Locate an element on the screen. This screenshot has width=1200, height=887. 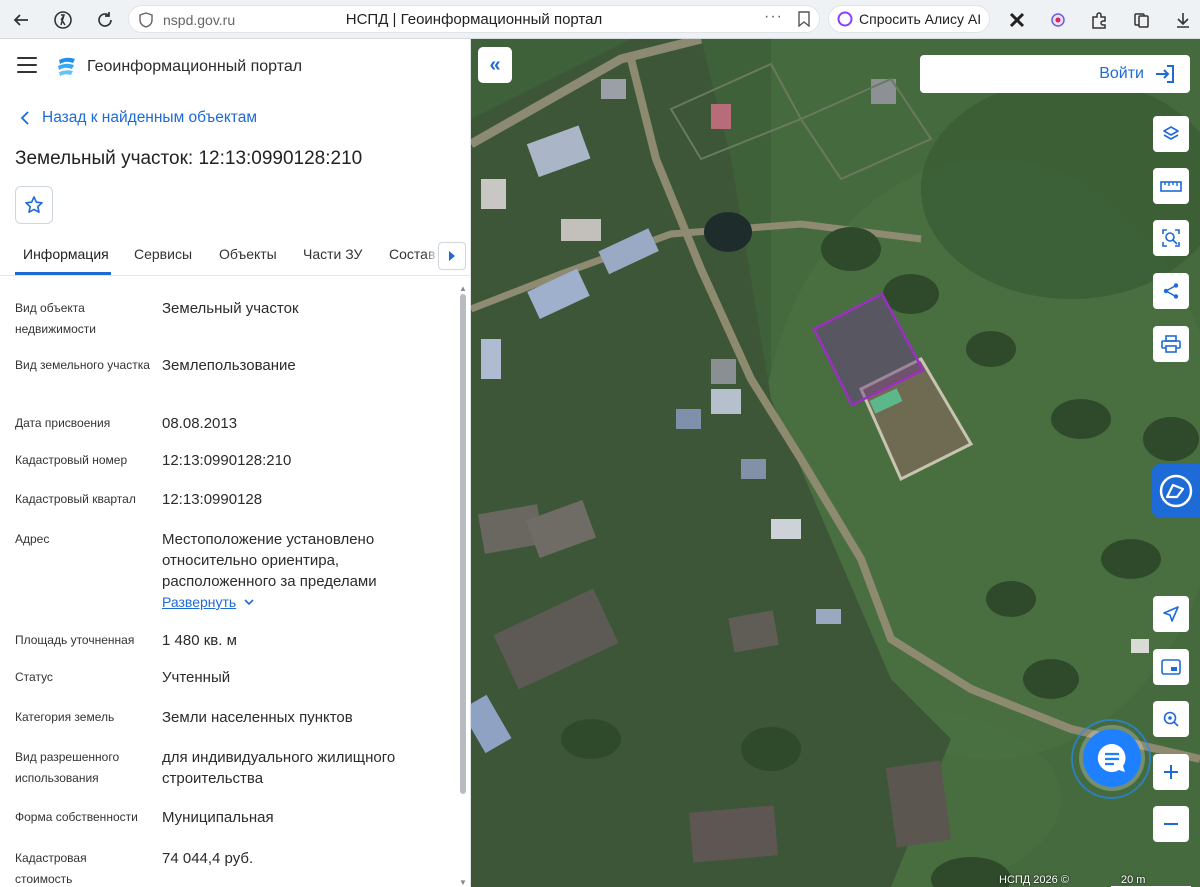
chevron-right-icon is located at coordinates (452, 256).